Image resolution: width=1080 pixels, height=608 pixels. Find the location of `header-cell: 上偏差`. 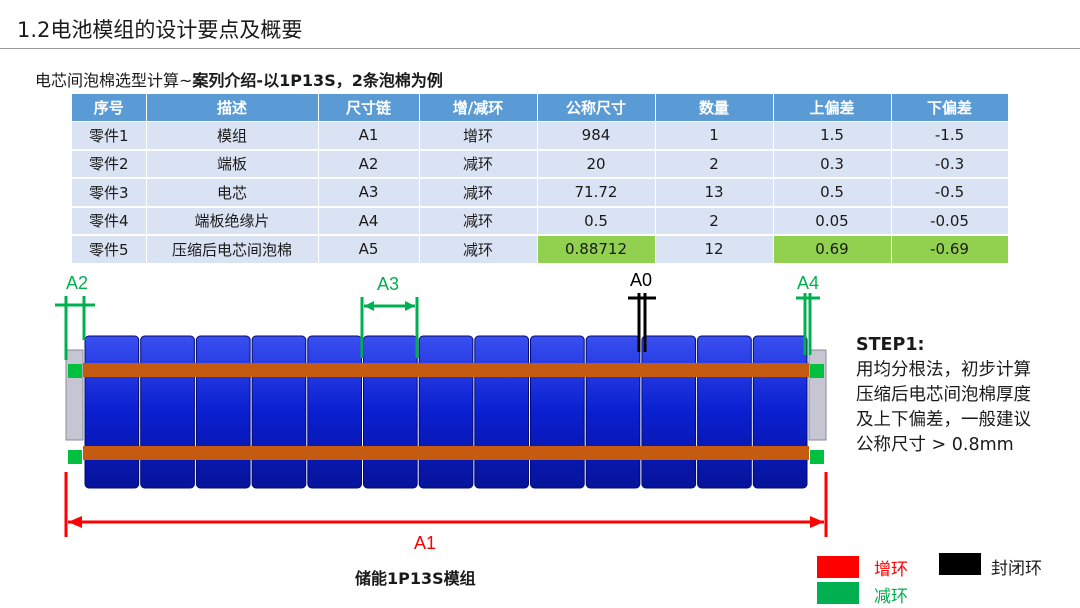

header-cell: 上偏差 is located at coordinates (832, 108).